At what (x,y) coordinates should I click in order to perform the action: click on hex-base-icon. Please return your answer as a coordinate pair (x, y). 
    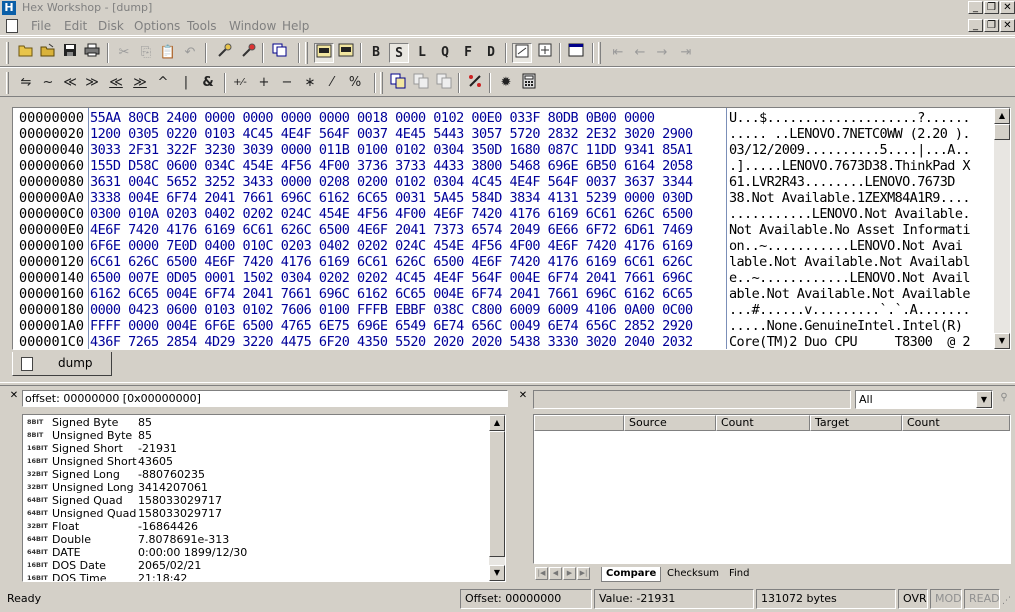
    Looking at the image, I should click on (324, 53).